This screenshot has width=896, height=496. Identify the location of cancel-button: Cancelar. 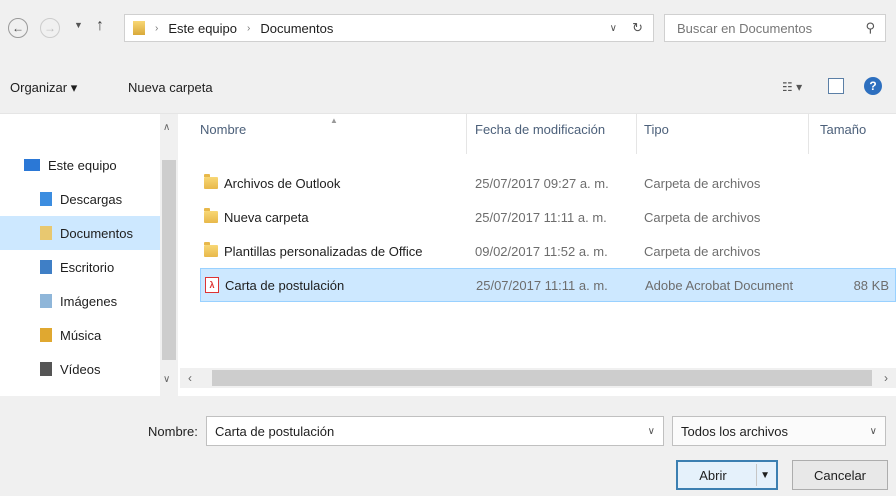
(840, 475).